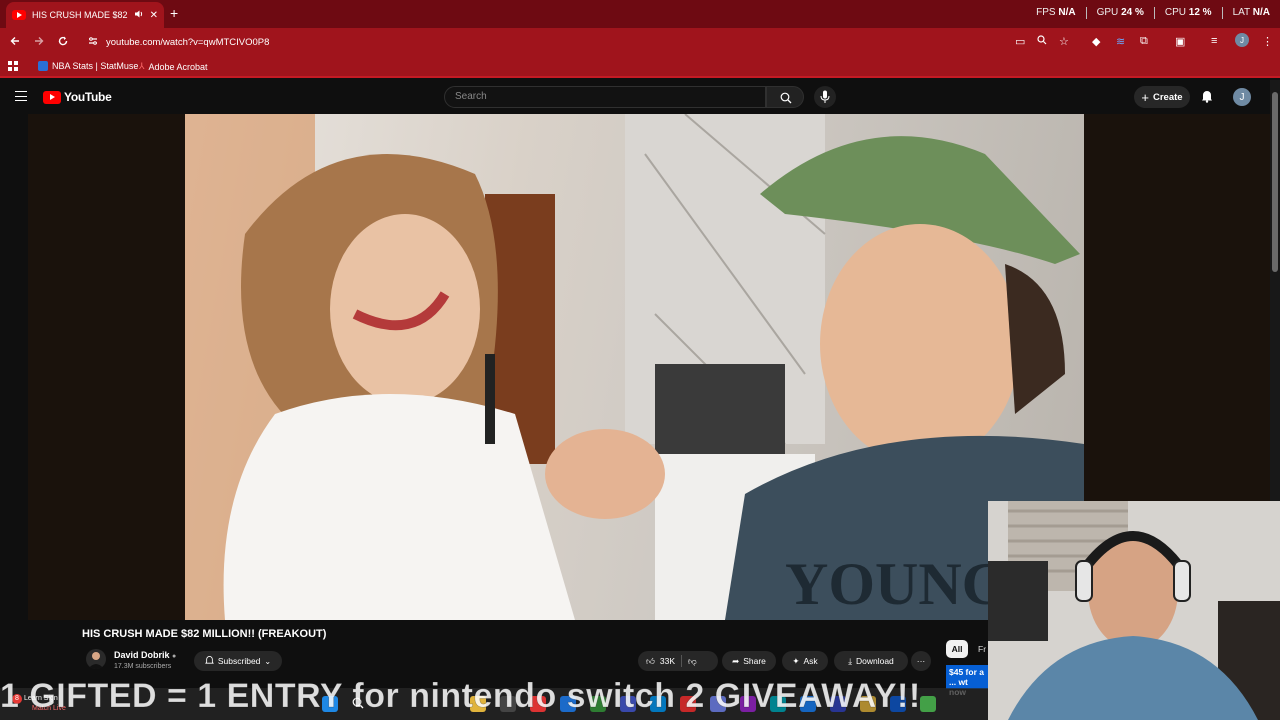 This screenshot has width=1280, height=720. What do you see at coordinates (1042, 41) in the screenshot?
I see `zoom-icon` at bounding box center [1042, 41].